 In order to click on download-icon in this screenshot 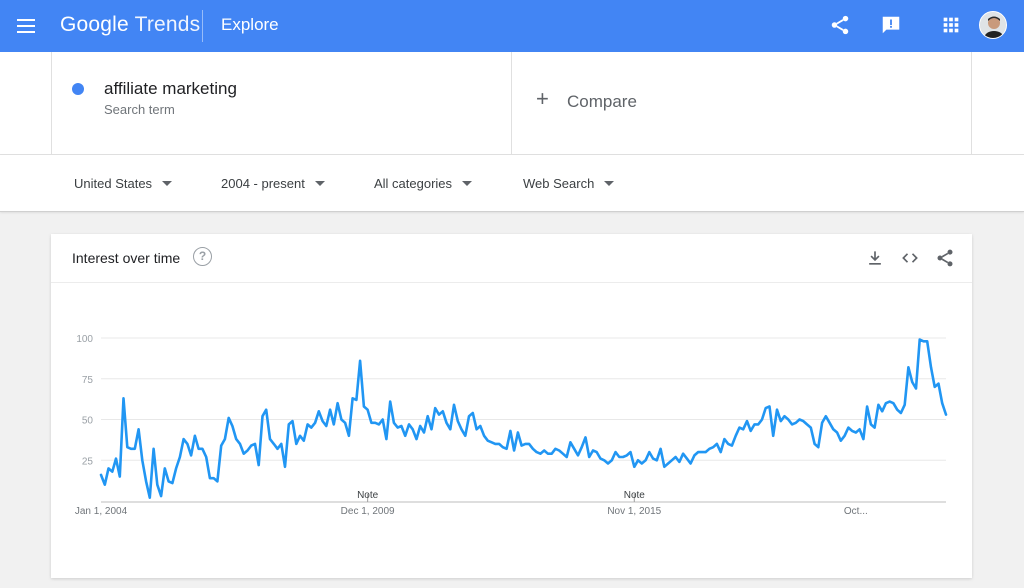, I will do `click(875, 258)`.